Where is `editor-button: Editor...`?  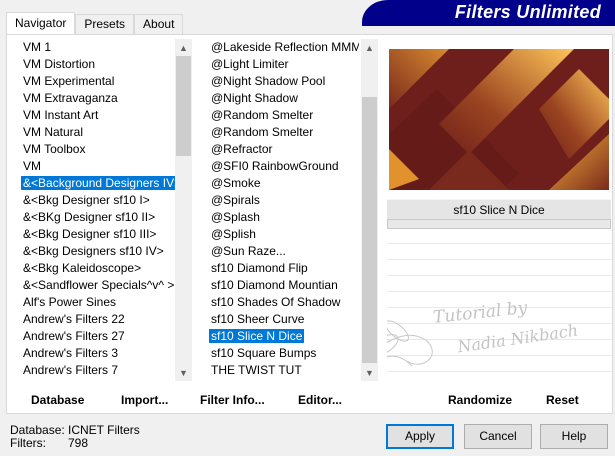
editor-button: Editor... is located at coordinates (320, 400).